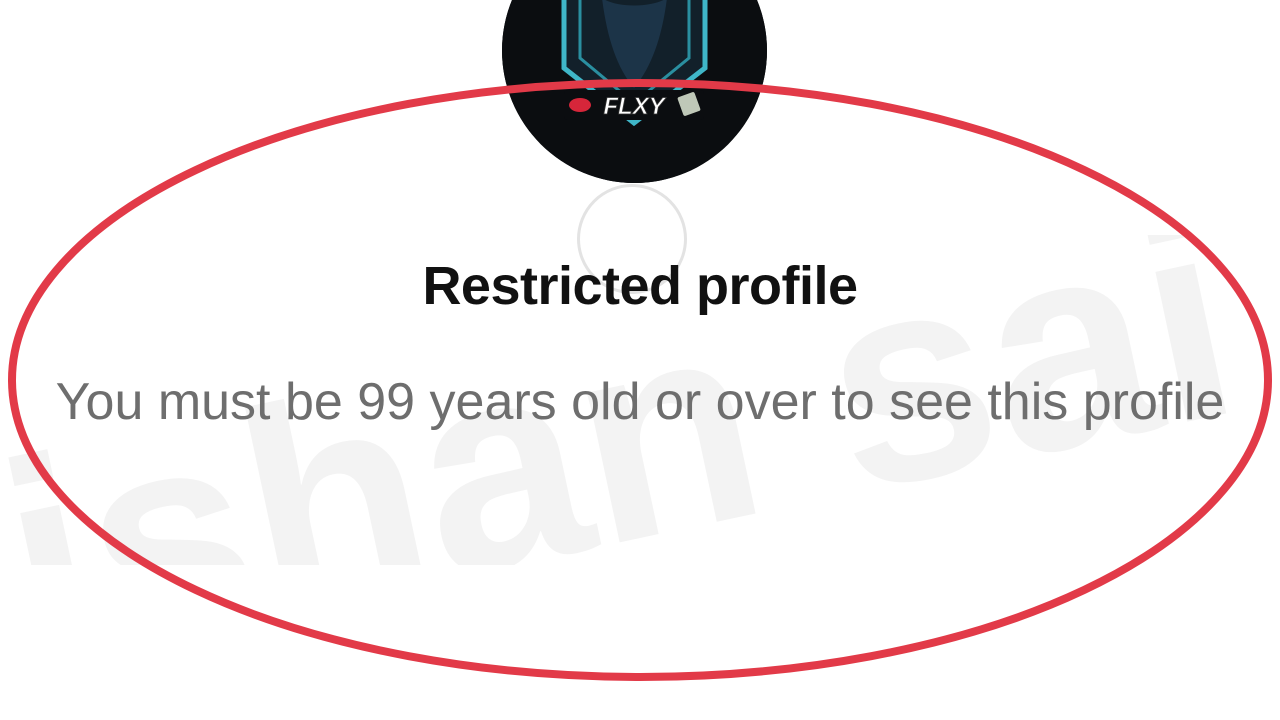 Image resolution: width=1280 pixels, height=720 pixels. I want to click on avatar-logo-text: FLXY, so click(634, 106).